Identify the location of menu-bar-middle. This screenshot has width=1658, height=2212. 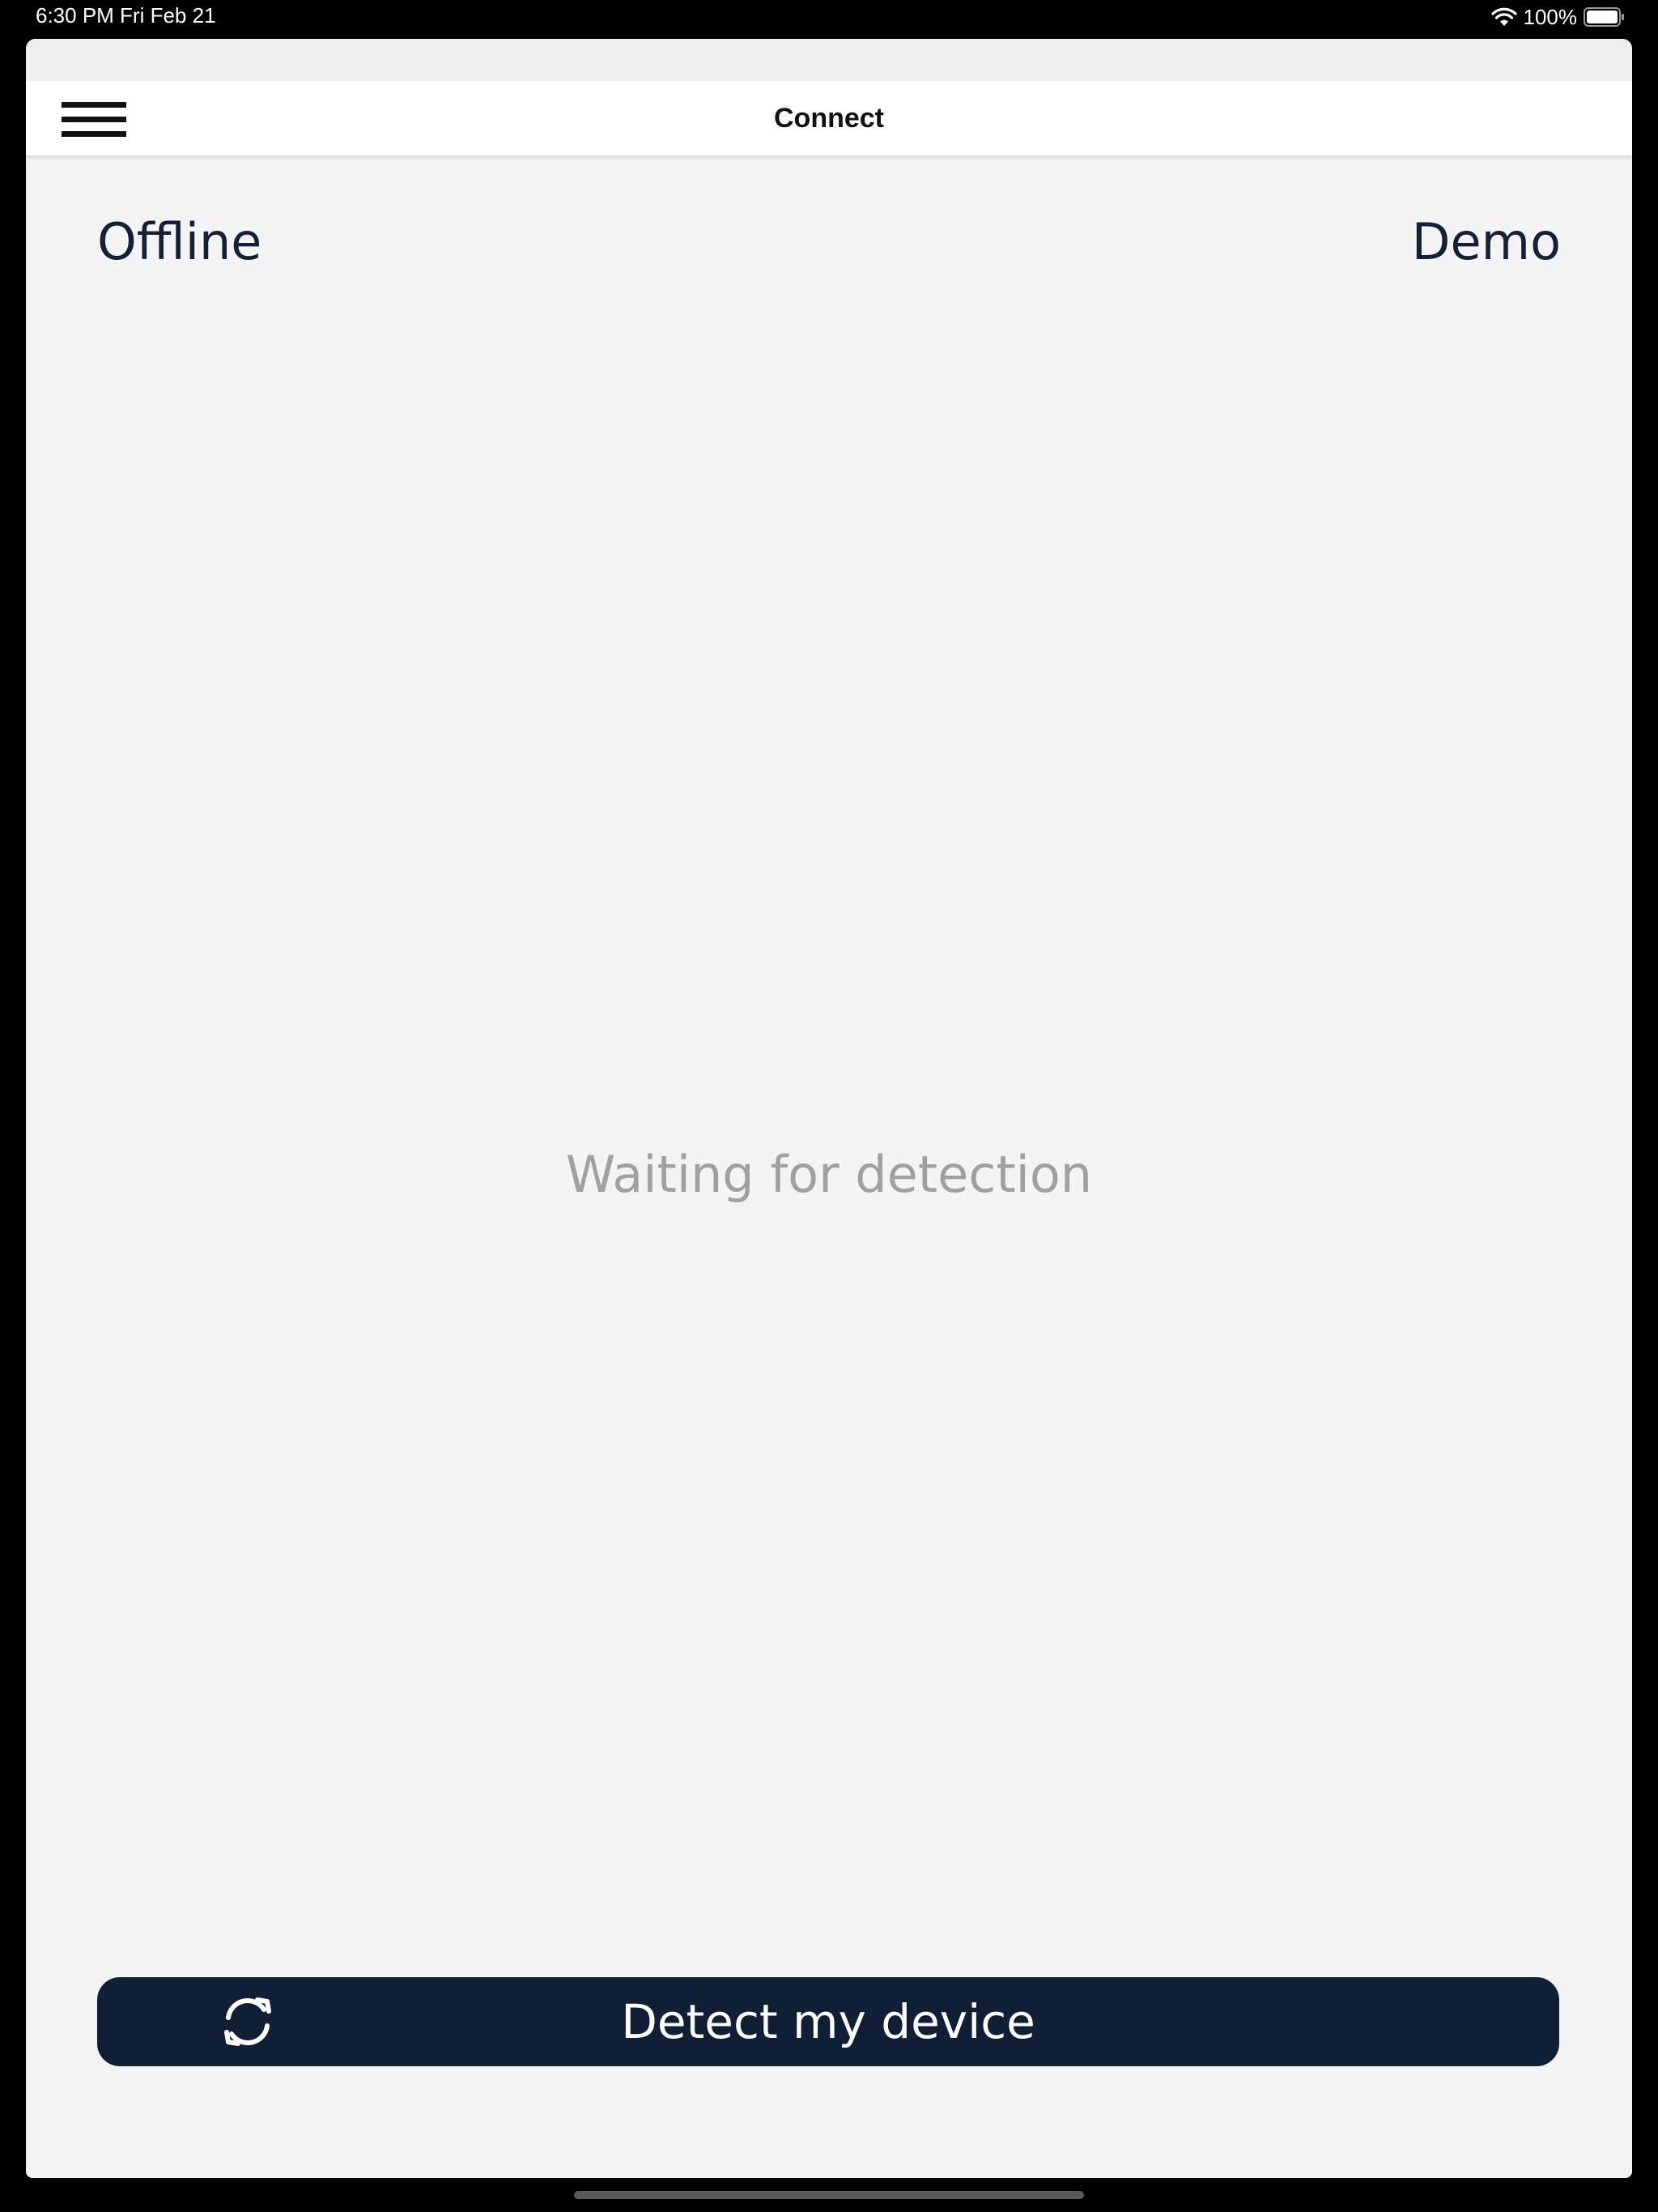
(94, 120).